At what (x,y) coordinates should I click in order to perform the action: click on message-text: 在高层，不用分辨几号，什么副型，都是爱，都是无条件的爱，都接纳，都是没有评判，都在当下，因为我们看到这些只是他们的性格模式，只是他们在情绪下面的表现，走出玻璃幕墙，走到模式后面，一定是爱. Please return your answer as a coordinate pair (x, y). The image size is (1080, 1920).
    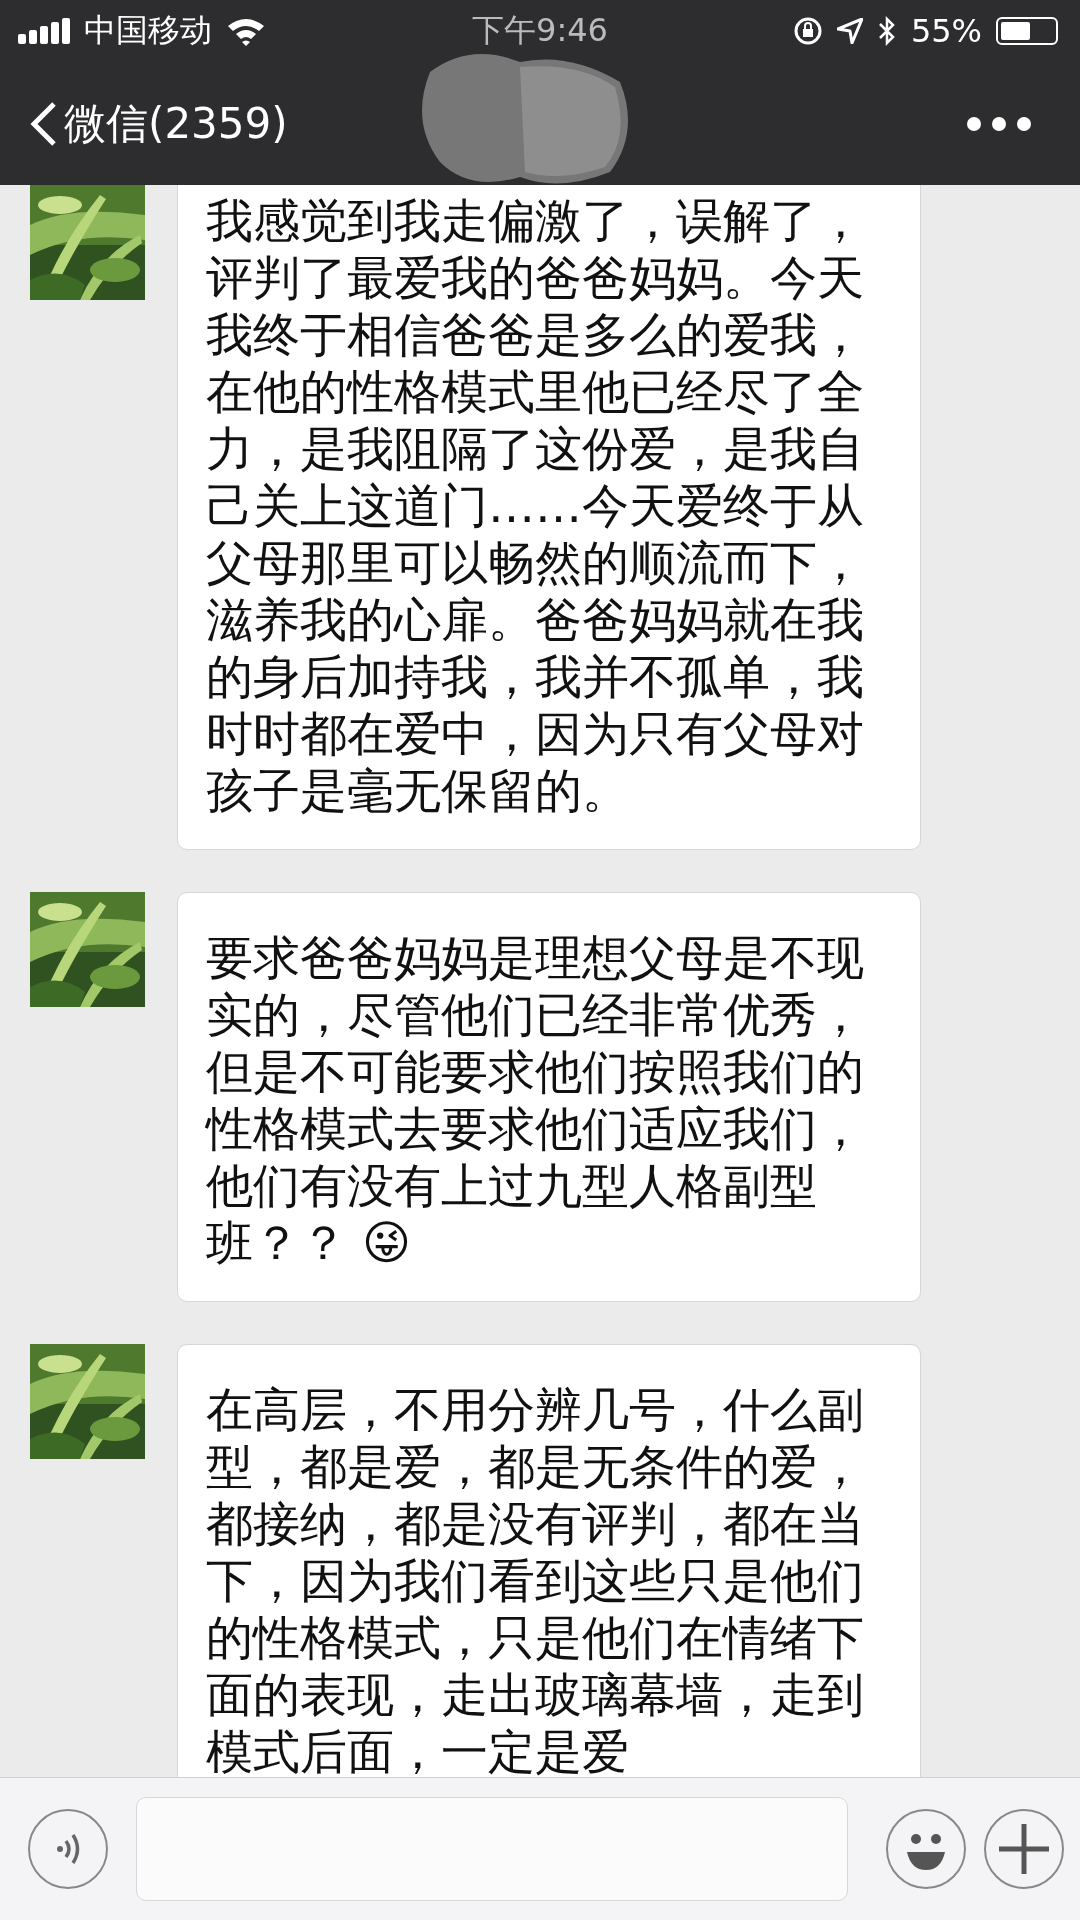
    Looking at the image, I should click on (535, 1579).